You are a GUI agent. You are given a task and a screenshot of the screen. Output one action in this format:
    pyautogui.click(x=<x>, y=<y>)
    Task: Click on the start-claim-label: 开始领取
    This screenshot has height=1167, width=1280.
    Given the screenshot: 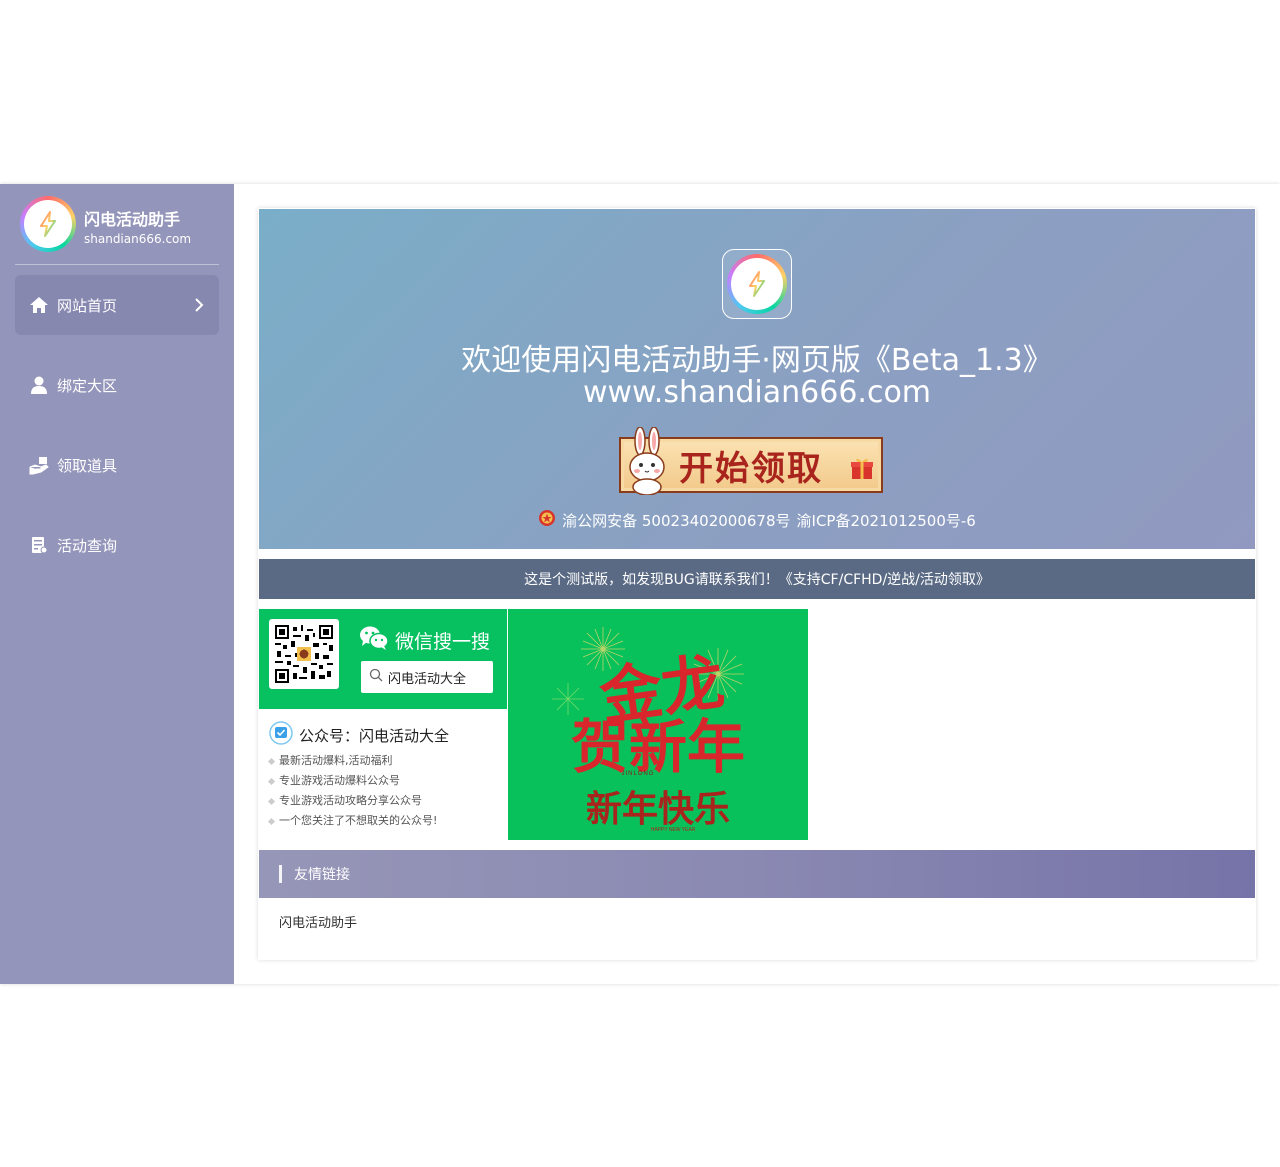 What is the action you would take?
    pyautogui.click(x=751, y=469)
    